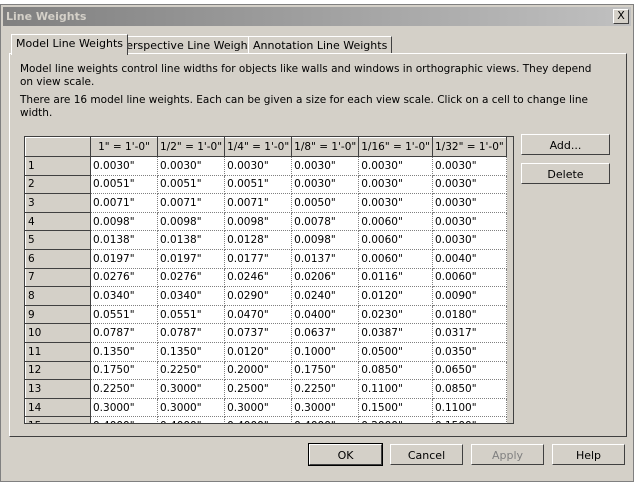 This screenshot has height=482, width=634. Describe the element at coordinates (325, 333) in the screenshot. I see `weight-cell: 0.0637"` at that location.